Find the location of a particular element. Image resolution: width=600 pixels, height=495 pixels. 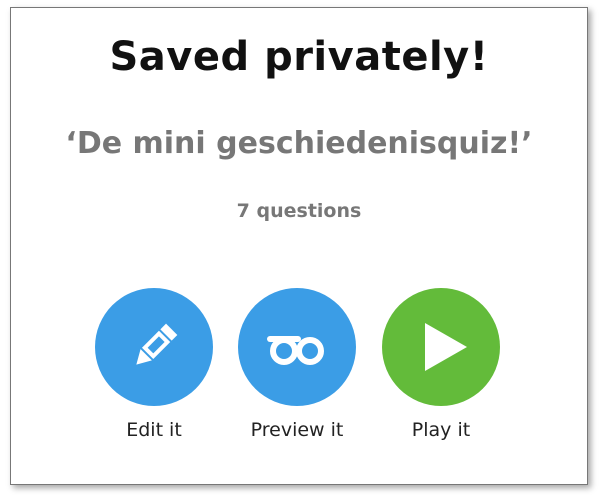

edit-circle is located at coordinates (154, 347).